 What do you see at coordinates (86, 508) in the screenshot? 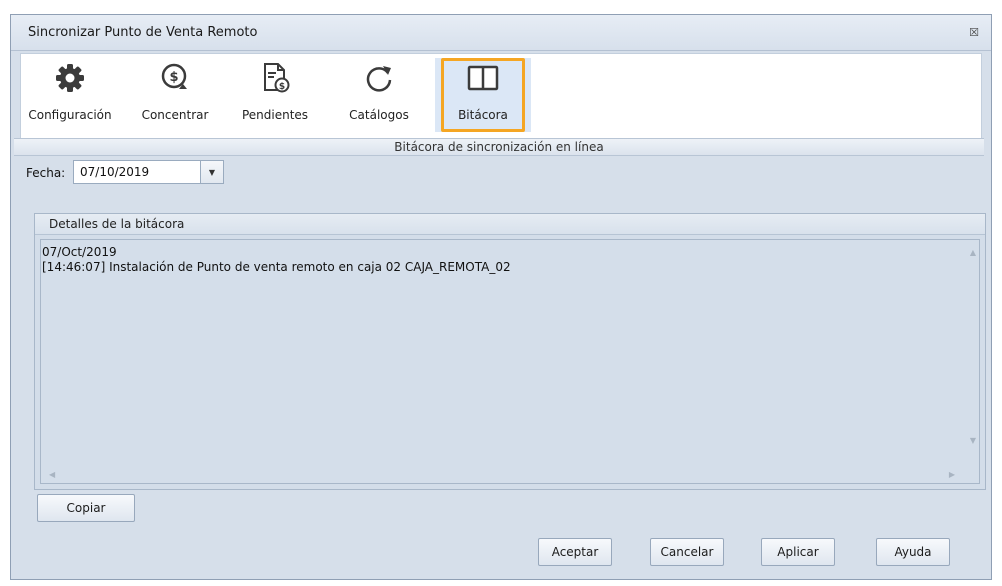
I see `copiar-button: Copiar` at bounding box center [86, 508].